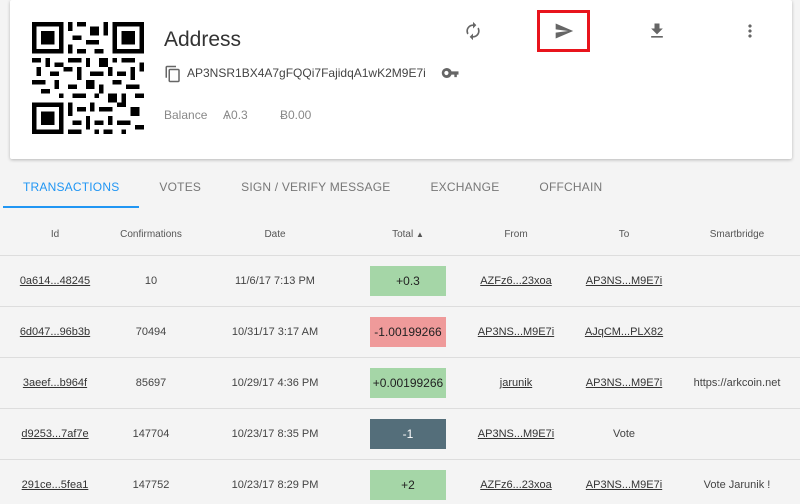  Describe the element at coordinates (151, 434) in the screenshot. I see `tx-confirmations: 147704` at that location.